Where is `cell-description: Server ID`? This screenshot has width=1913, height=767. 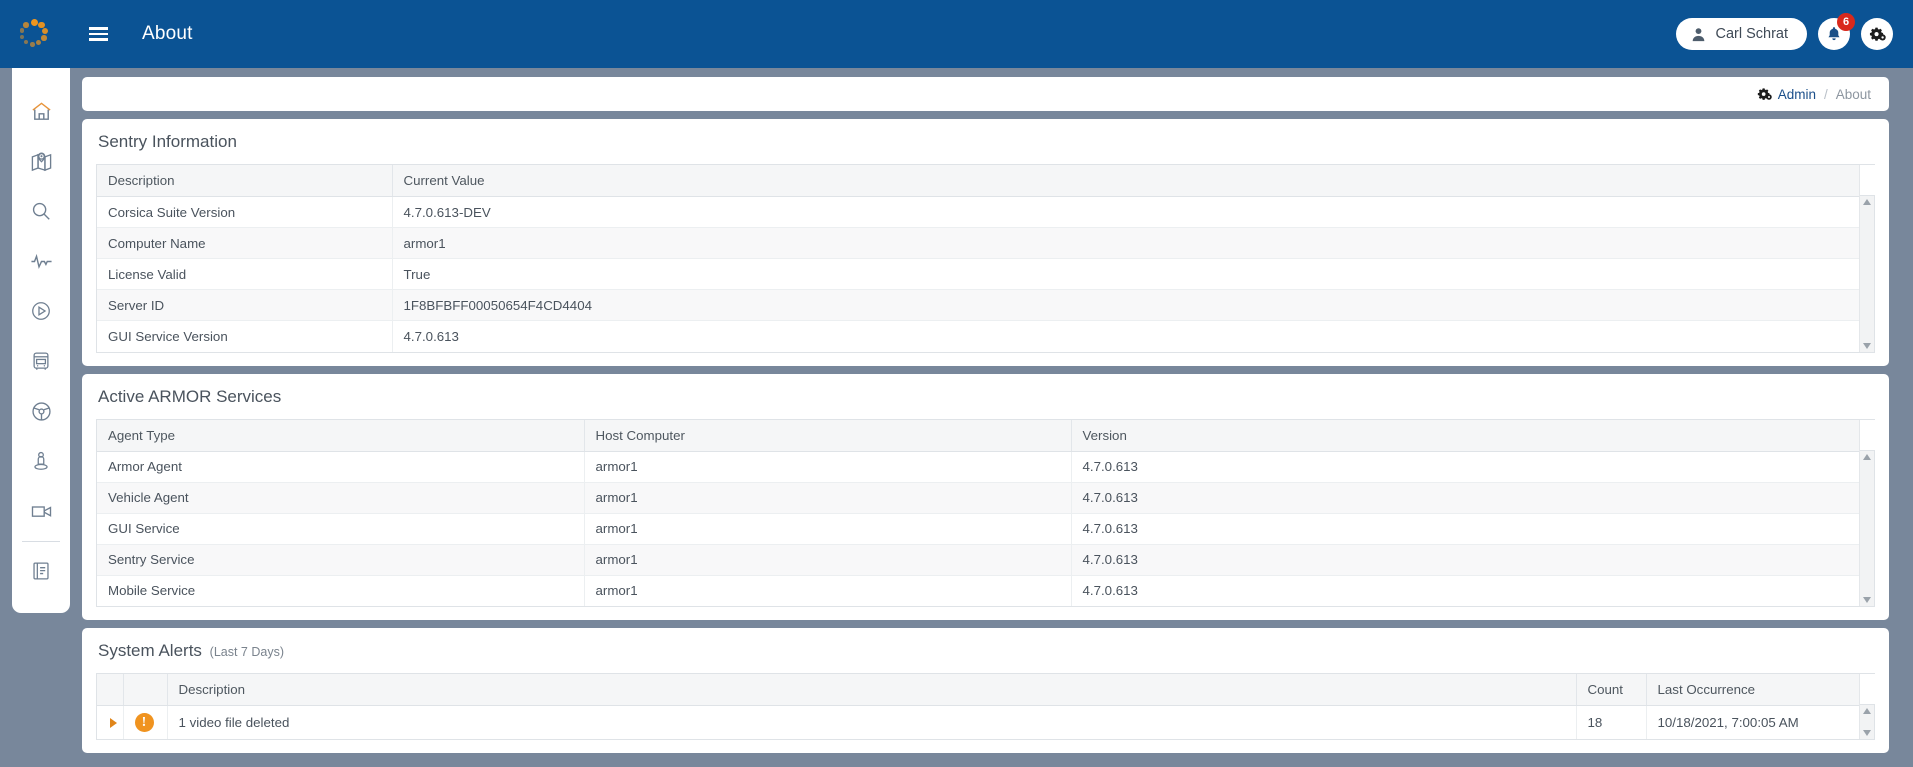
cell-description: Server ID is located at coordinates (245, 305).